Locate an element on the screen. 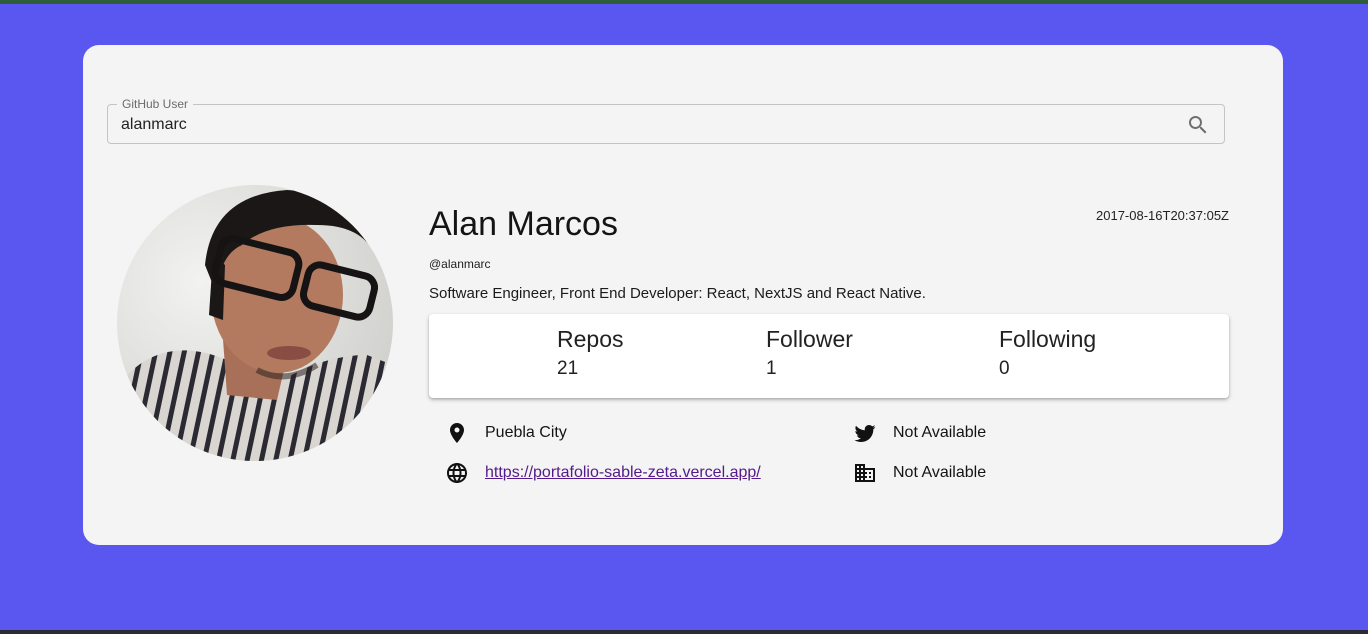 This screenshot has width=1368, height=634. stats-card: Repos 21 Follower 1 Following 0 is located at coordinates (829, 356).